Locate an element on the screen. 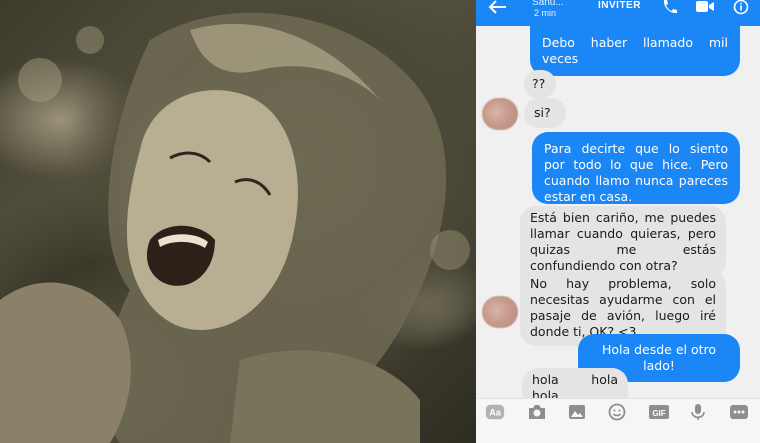  phone-icon is located at coordinates (669, 7).